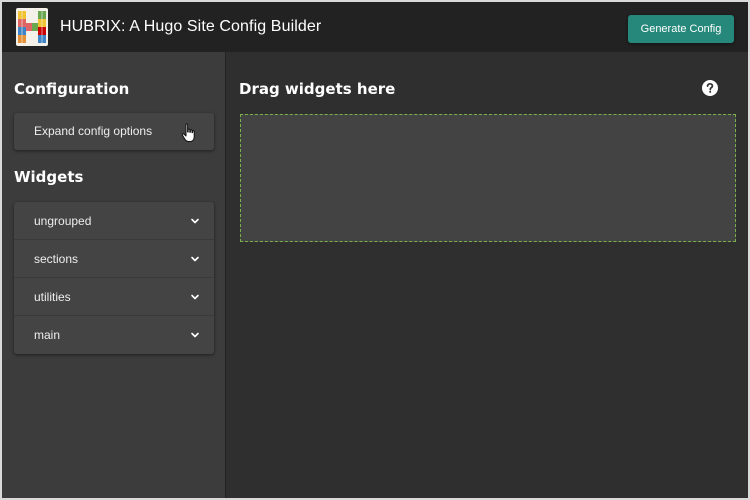 The image size is (750, 500). Describe the element at coordinates (114, 221) in the screenshot. I see `widget-group-ungrouped: ungrouped` at that location.